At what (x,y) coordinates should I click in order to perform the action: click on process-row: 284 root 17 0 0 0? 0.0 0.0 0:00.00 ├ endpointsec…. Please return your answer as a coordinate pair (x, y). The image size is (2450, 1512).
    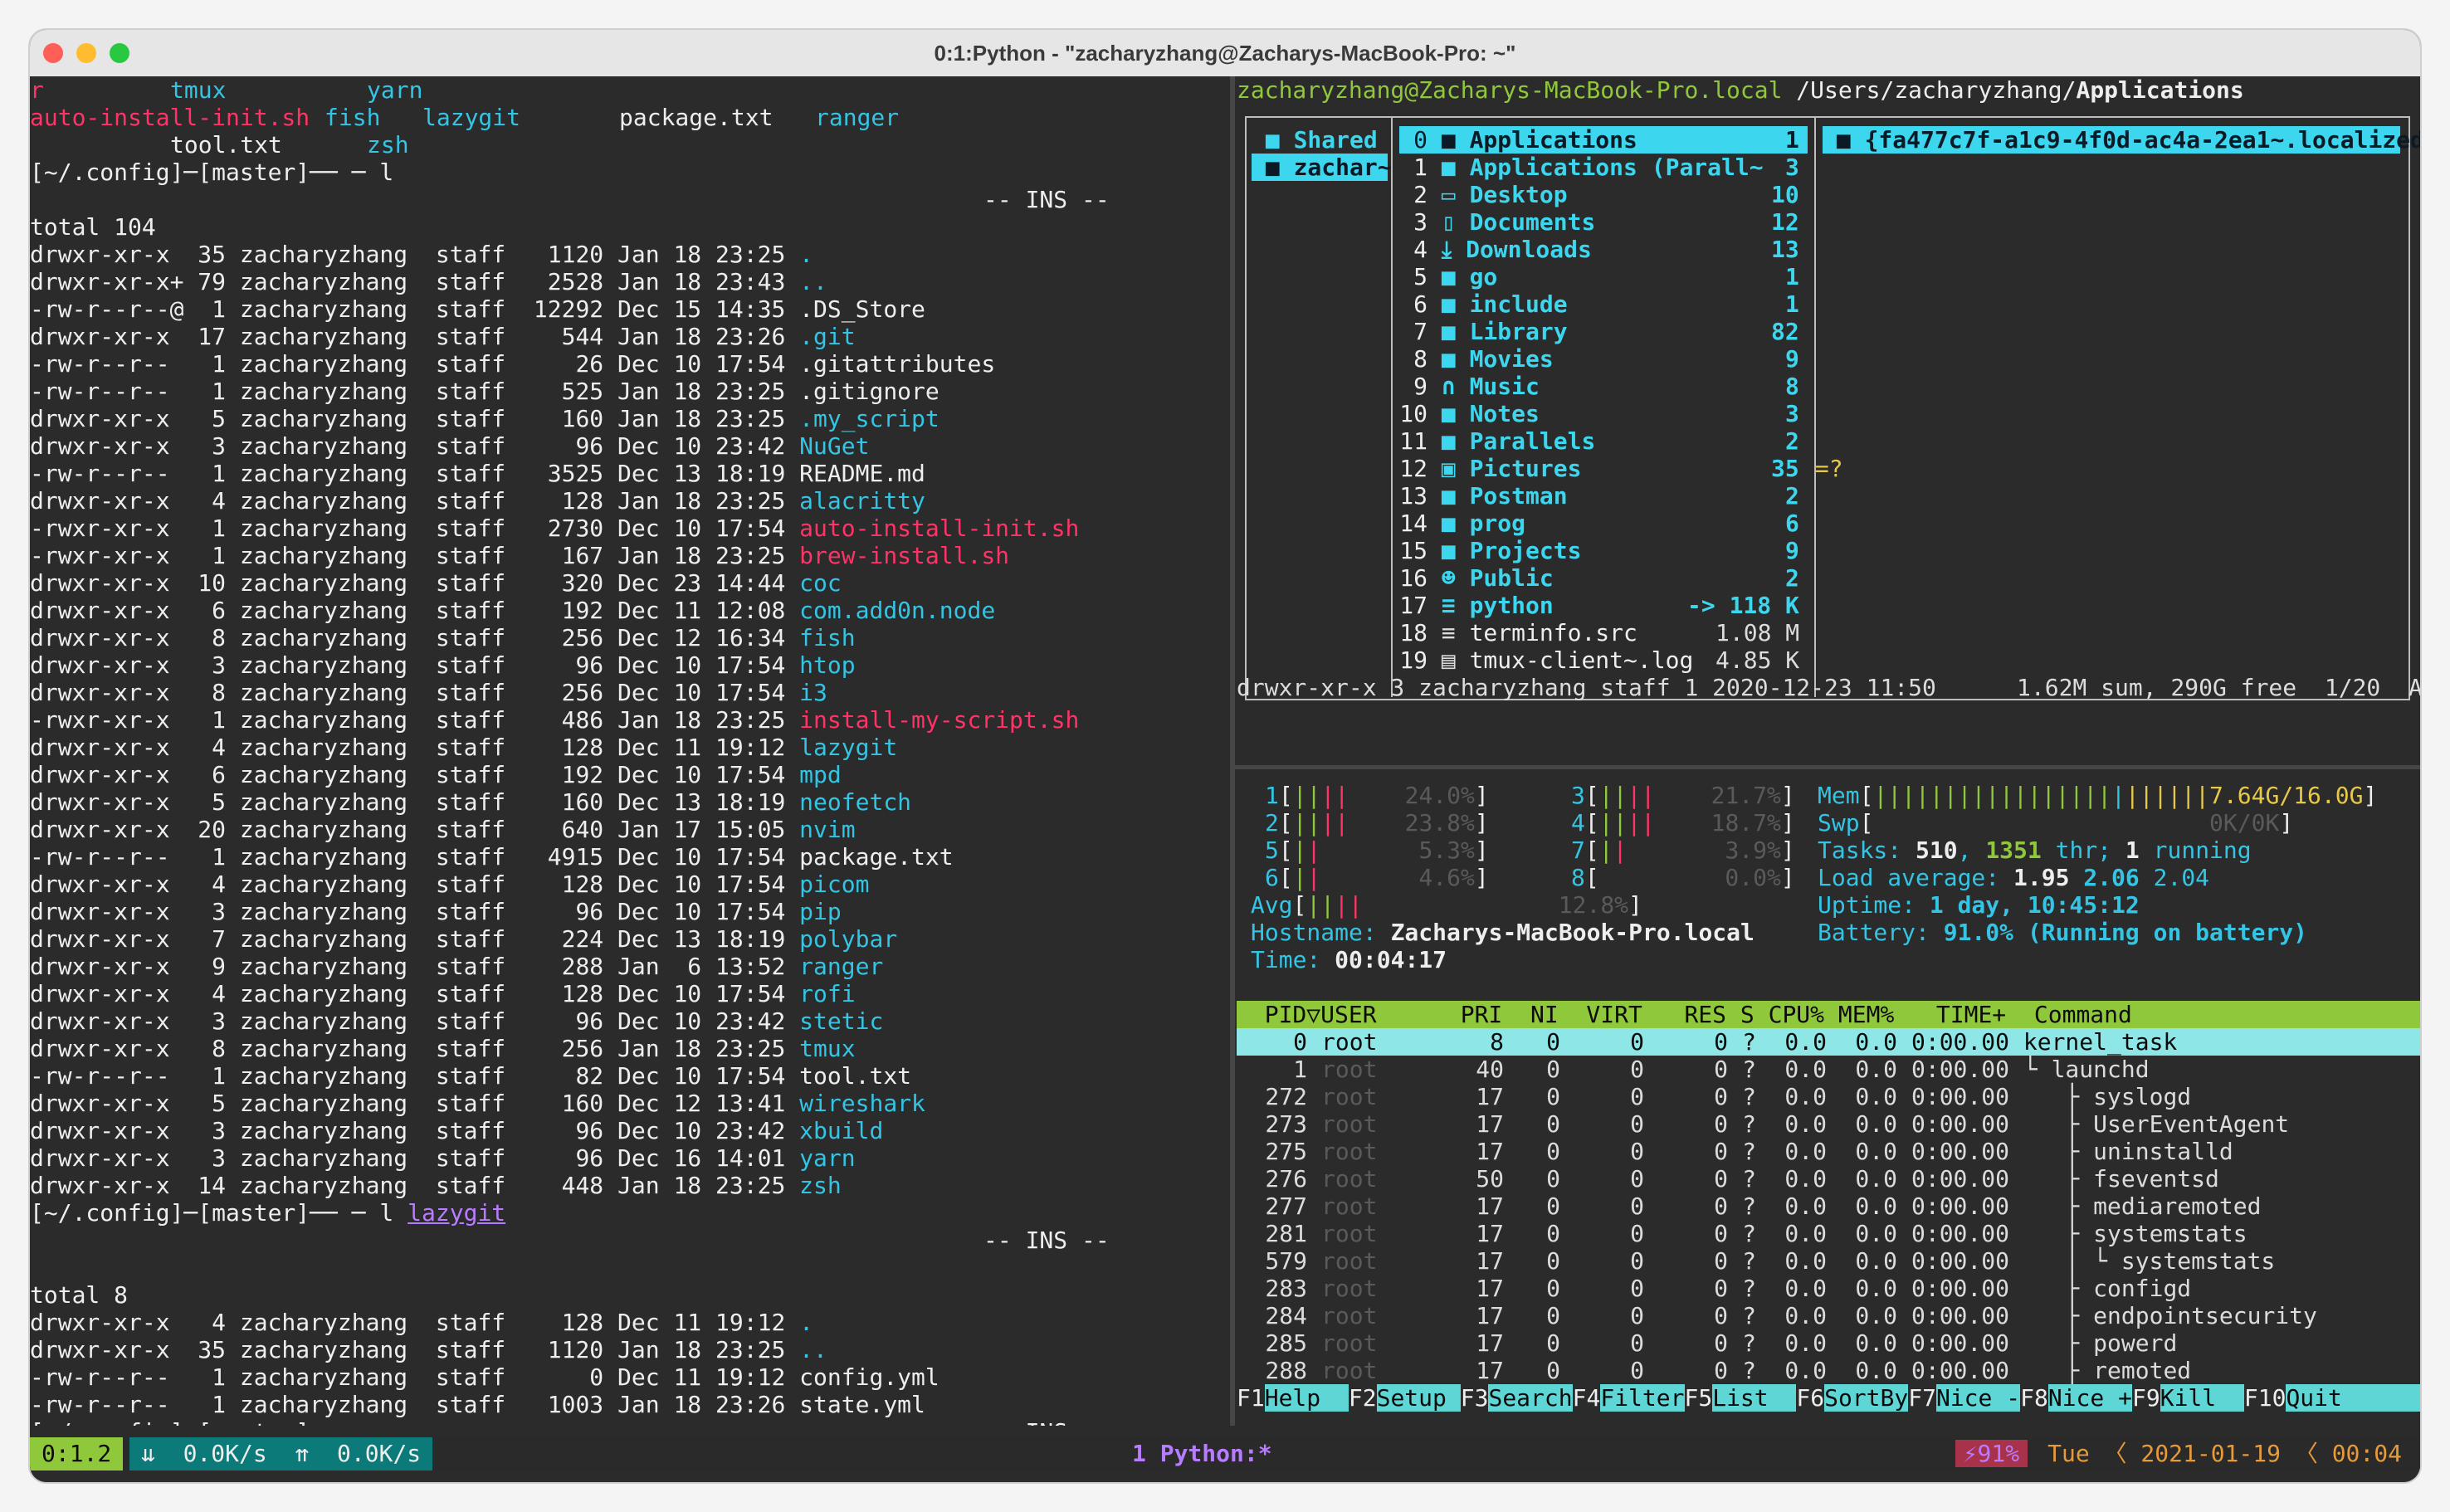
    Looking at the image, I should click on (1829, 1315).